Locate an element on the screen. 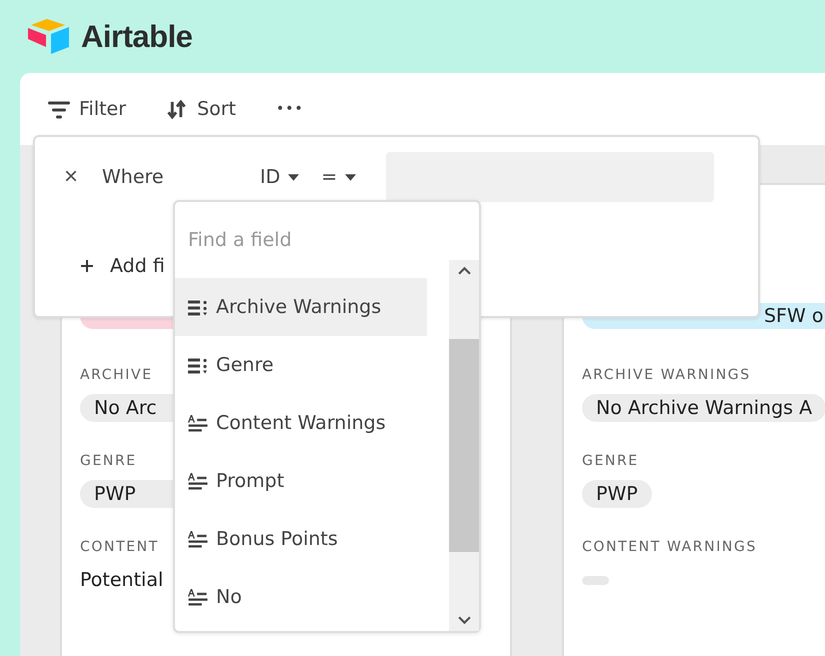 This screenshot has height=656, width=825. tag: No Archive Warnings A is located at coordinates (703, 408).